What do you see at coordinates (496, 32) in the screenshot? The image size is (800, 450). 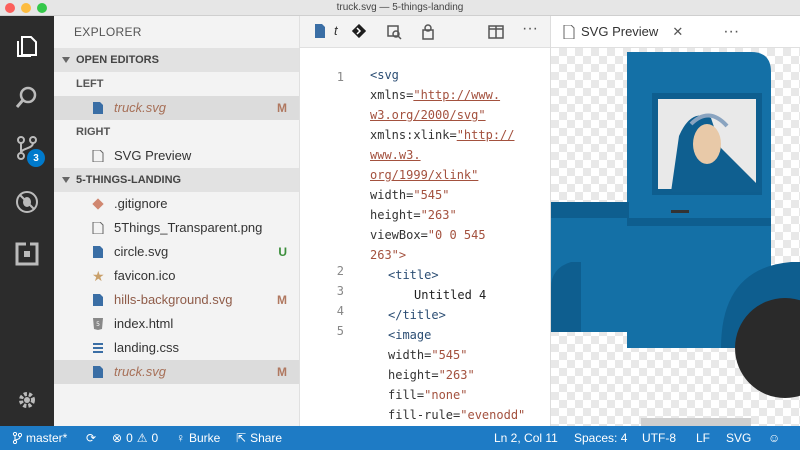 I see `split-editor-icon` at bounding box center [496, 32].